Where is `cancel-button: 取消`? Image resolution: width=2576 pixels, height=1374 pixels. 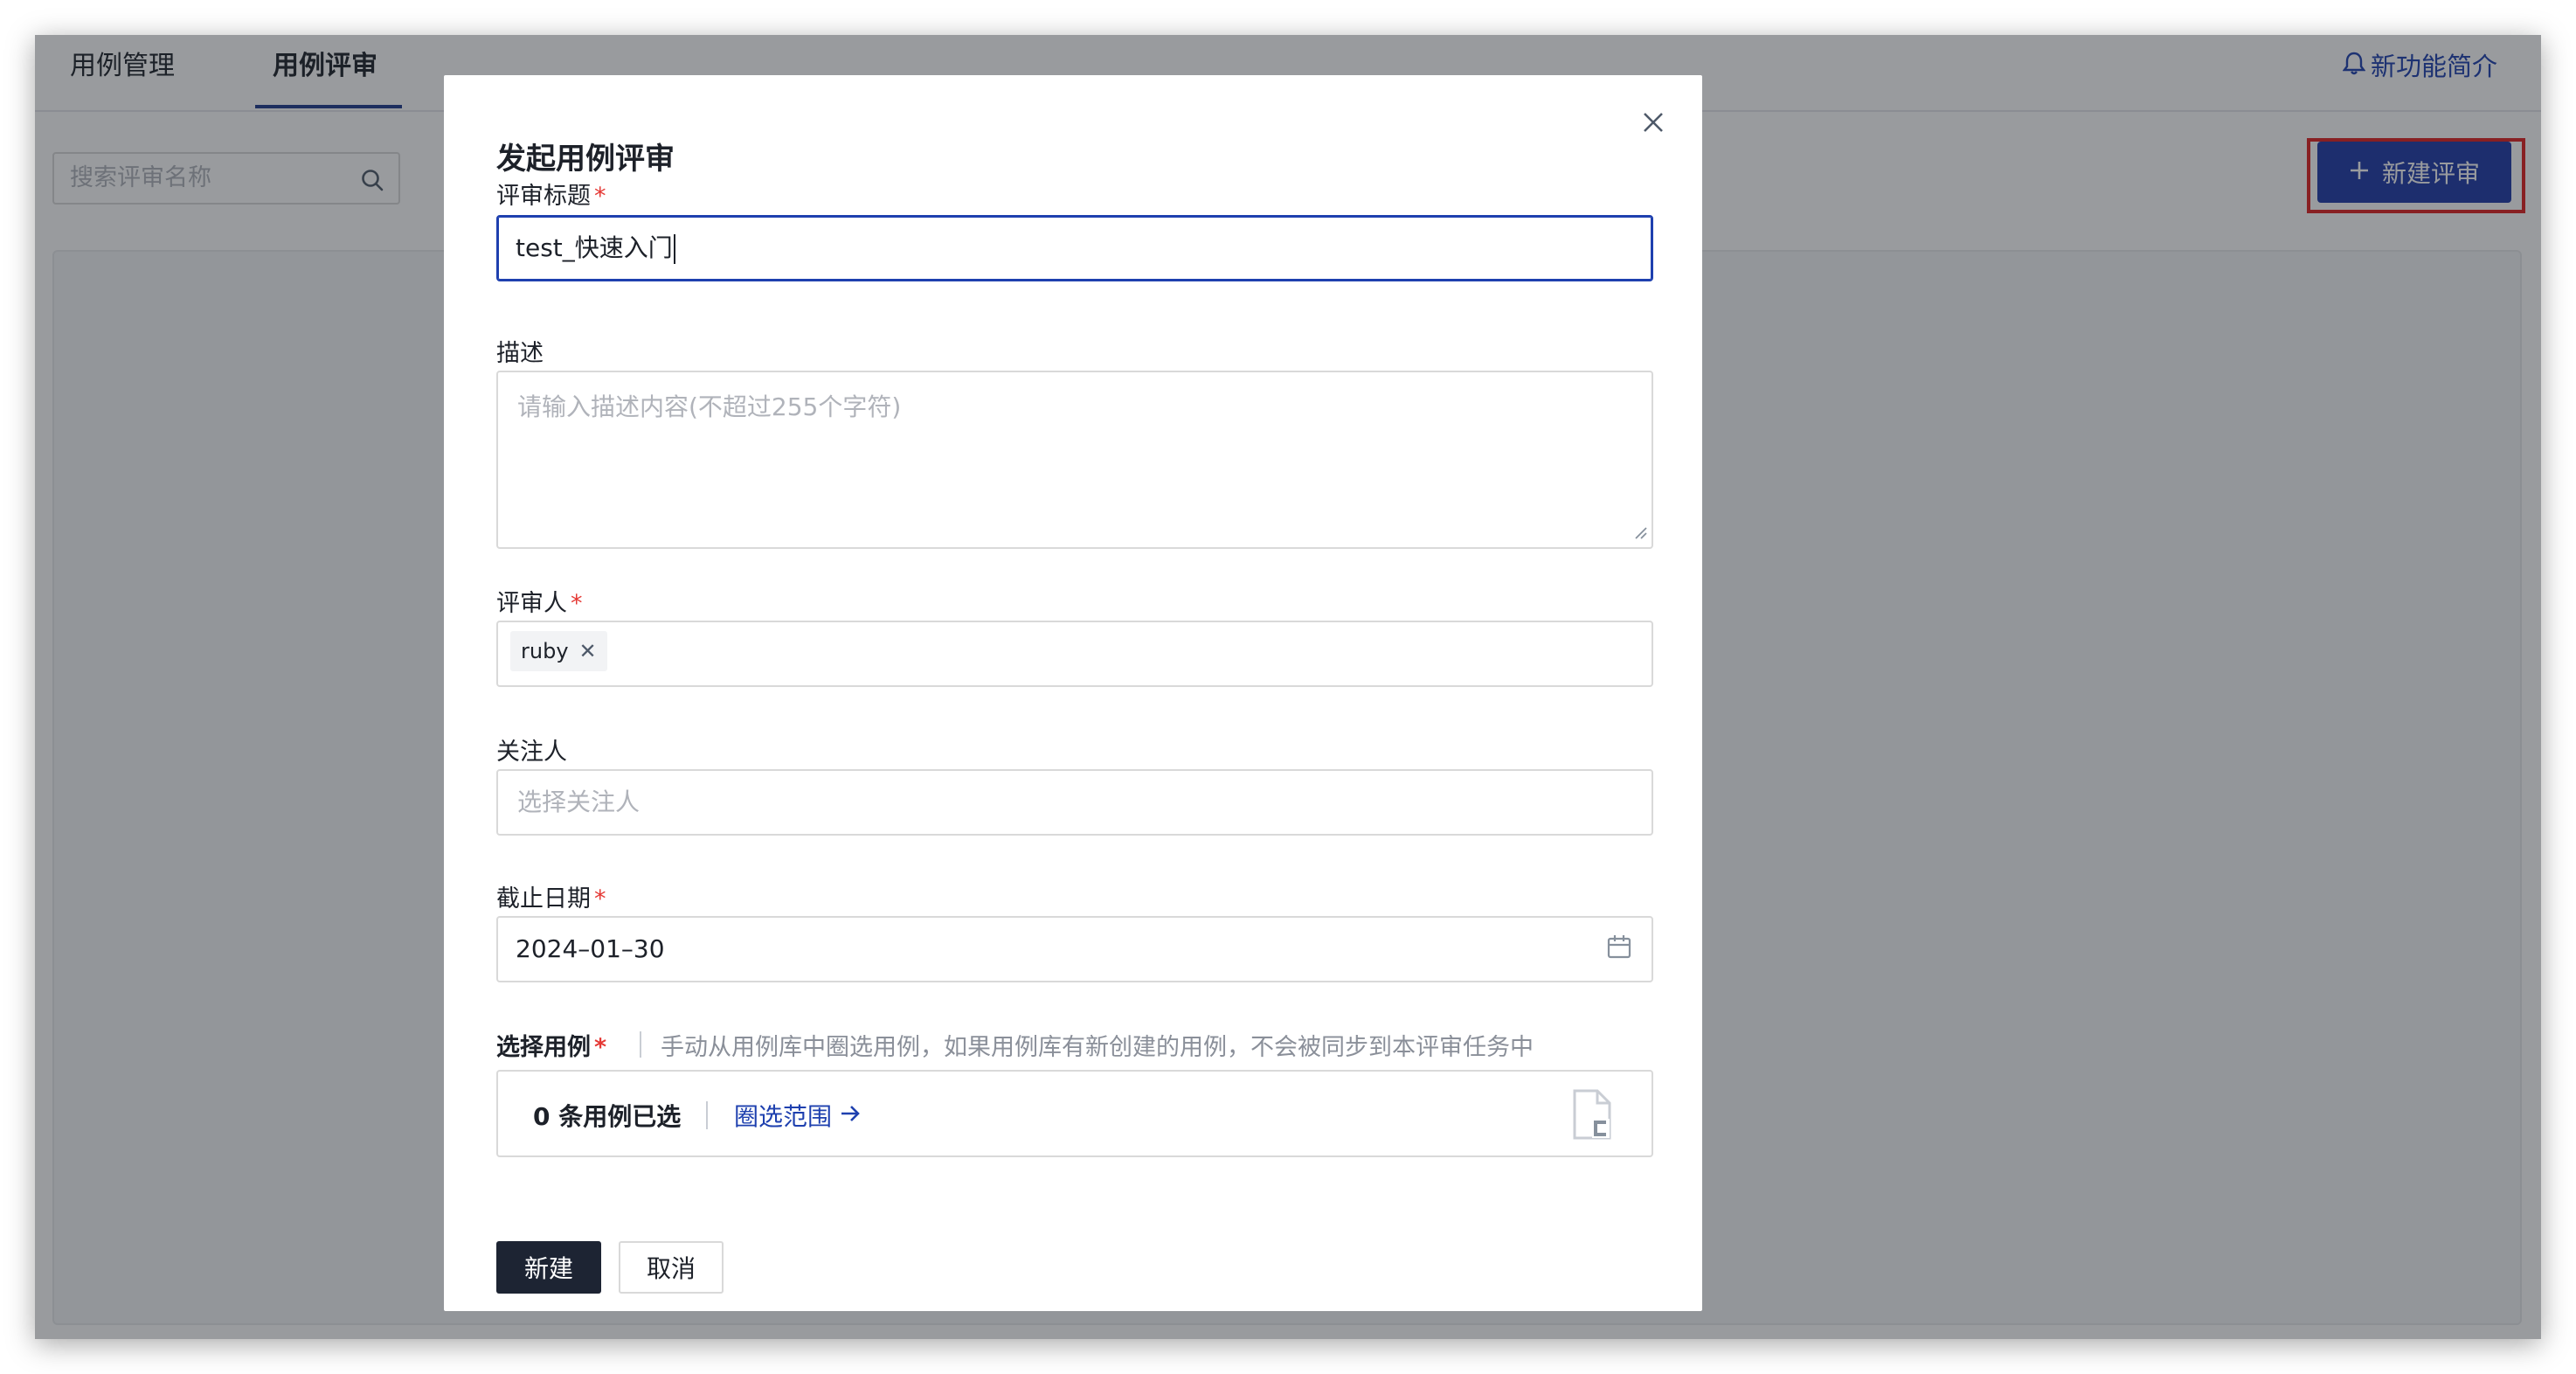 cancel-button: 取消 is located at coordinates (671, 1267).